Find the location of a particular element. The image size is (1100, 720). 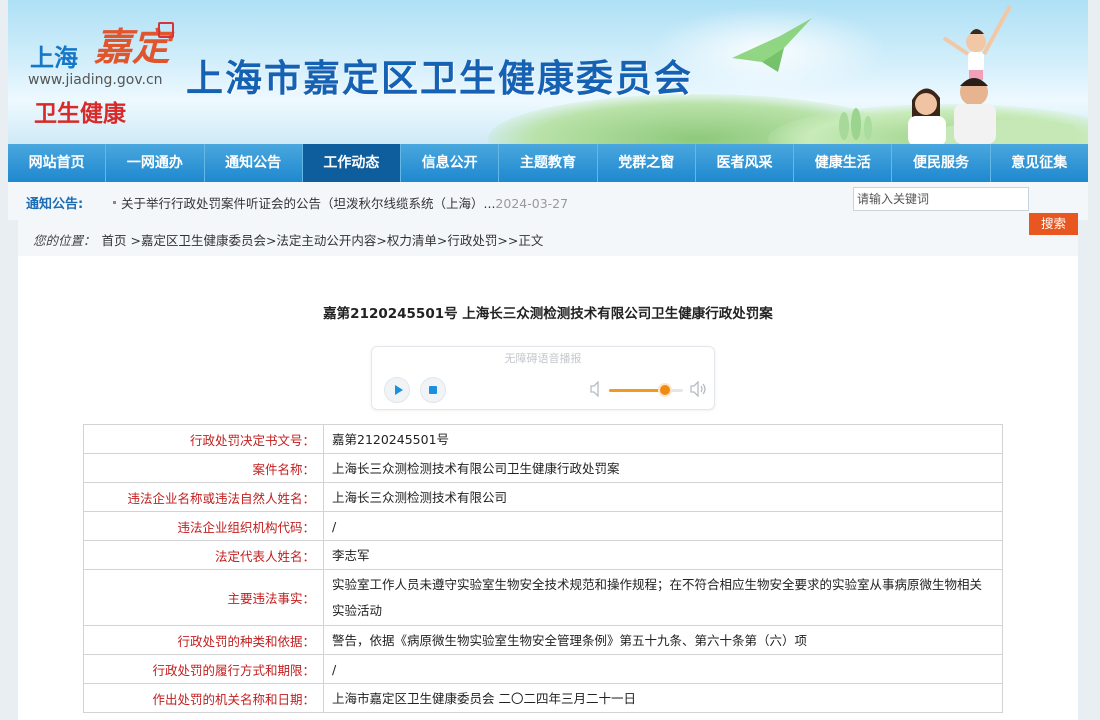

volume-slider-fill is located at coordinates (637, 390).